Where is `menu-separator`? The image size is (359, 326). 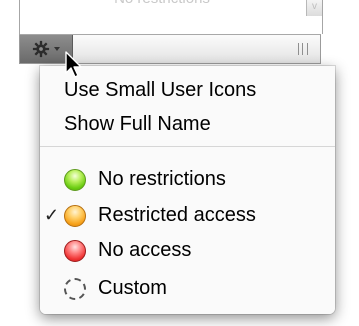
menu-separator is located at coordinates (187, 146).